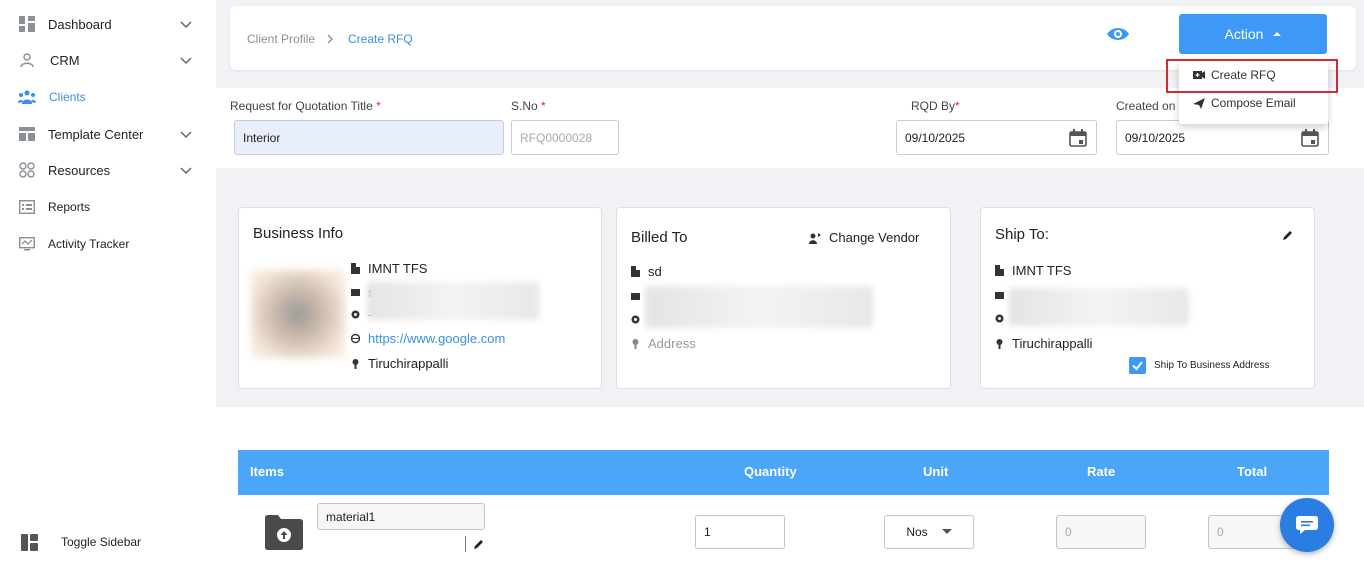  What do you see at coordinates (1253, 92) in the screenshot?
I see `action-menu: Create RFQ Compose Email` at bounding box center [1253, 92].